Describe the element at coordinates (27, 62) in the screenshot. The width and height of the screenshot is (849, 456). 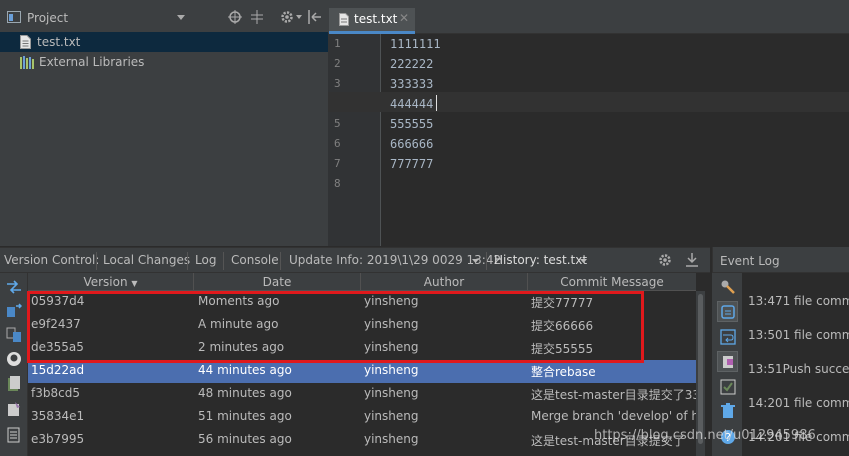
I see `libraries-icon` at that location.